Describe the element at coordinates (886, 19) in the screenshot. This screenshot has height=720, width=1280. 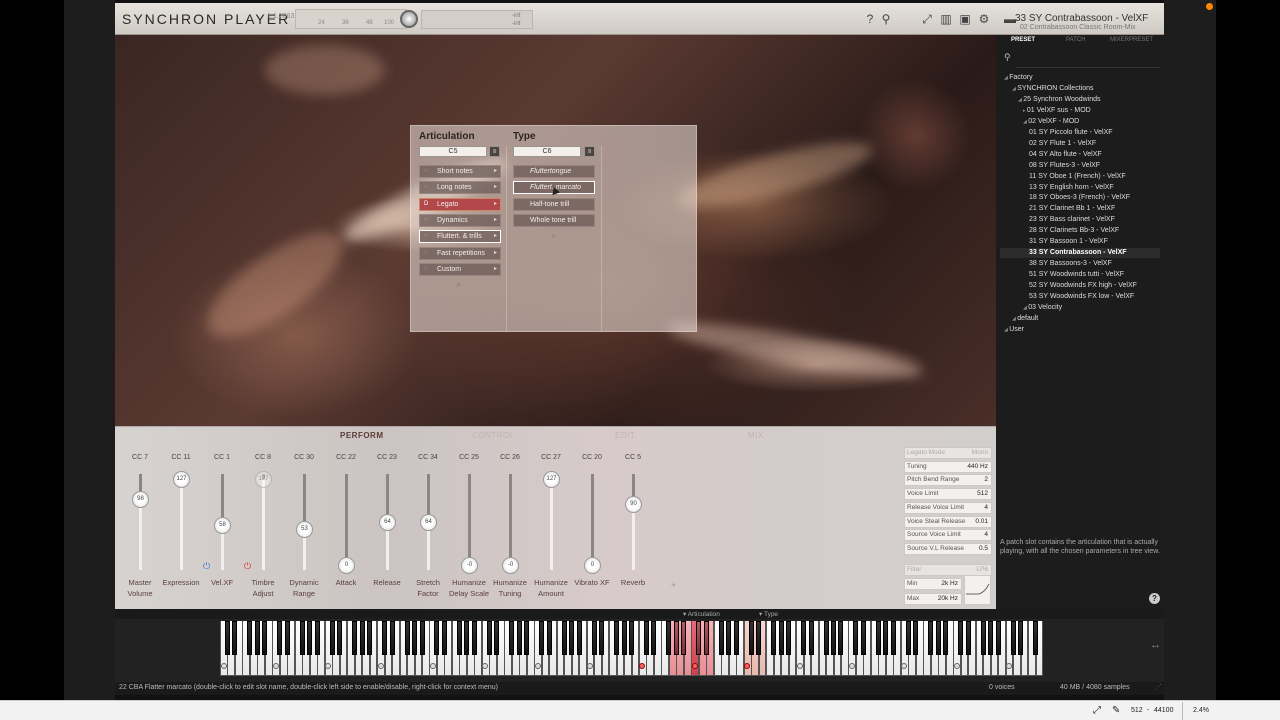
I see `location-pin-icon: ⚲` at that location.